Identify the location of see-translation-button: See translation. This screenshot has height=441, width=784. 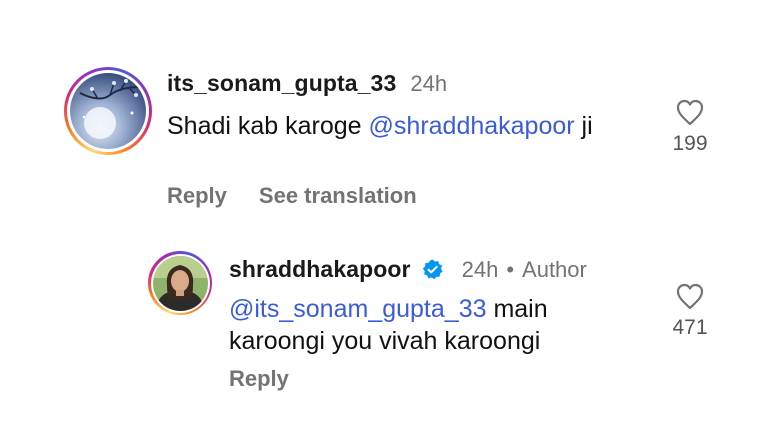
(338, 196).